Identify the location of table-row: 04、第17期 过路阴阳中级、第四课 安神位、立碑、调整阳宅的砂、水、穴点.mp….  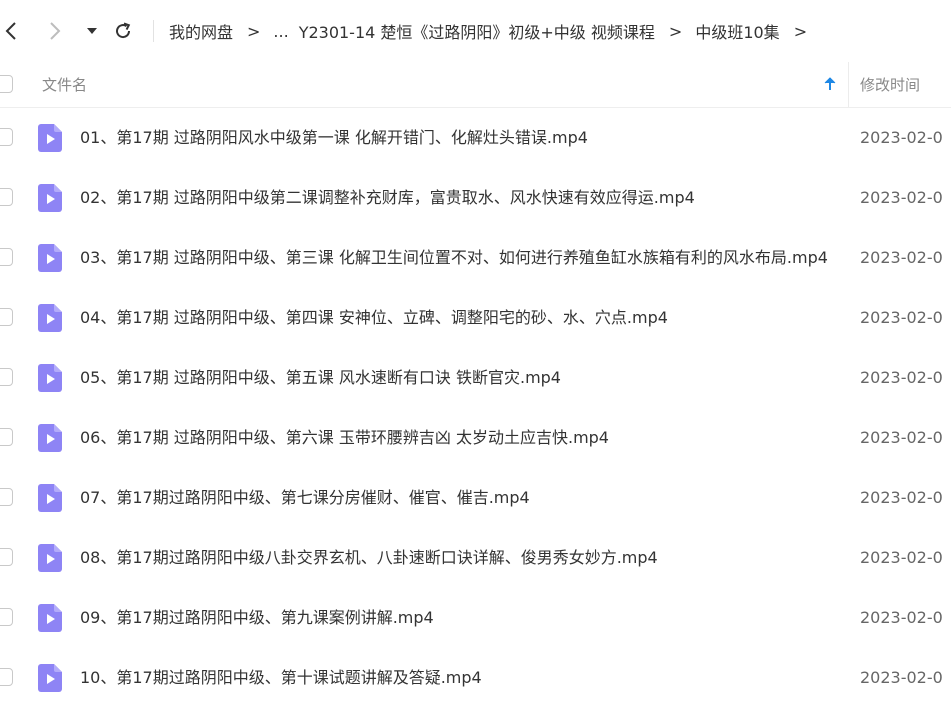
(475, 318).